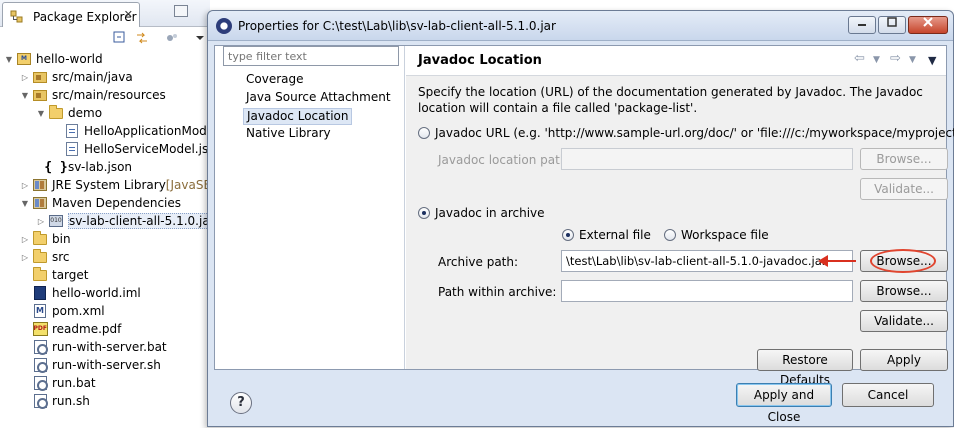  What do you see at coordinates (707, 159) in the screenshot?
I see `javadoc-location-path-input` at bounding box center [707, 159].